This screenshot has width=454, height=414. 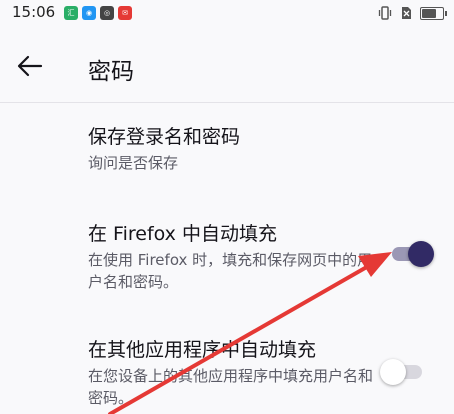 I want to click on status-right, so click(x=412, y=13).